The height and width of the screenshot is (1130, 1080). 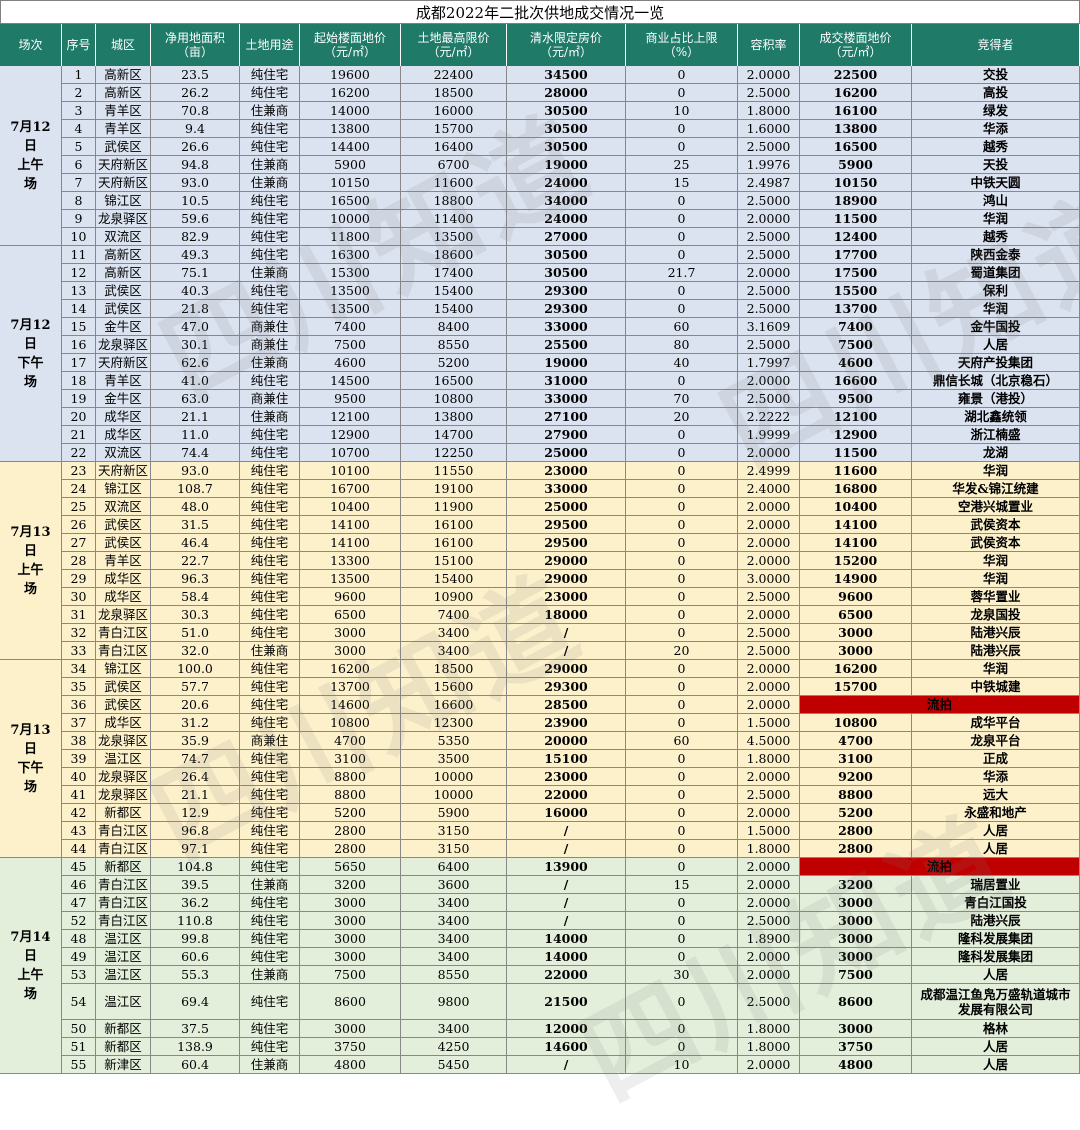 I want to click on table-cell: 18600, so click(x=454, y=255).